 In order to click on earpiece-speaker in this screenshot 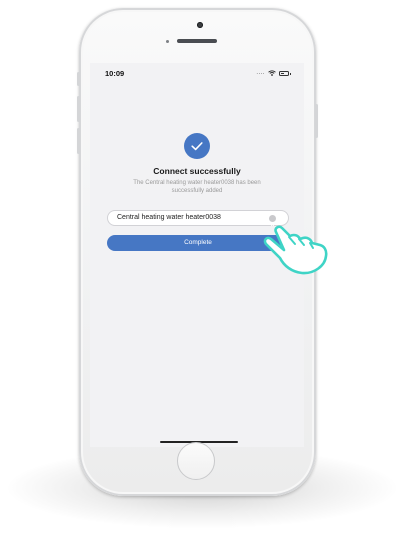, I will do `click(197, 41)`.